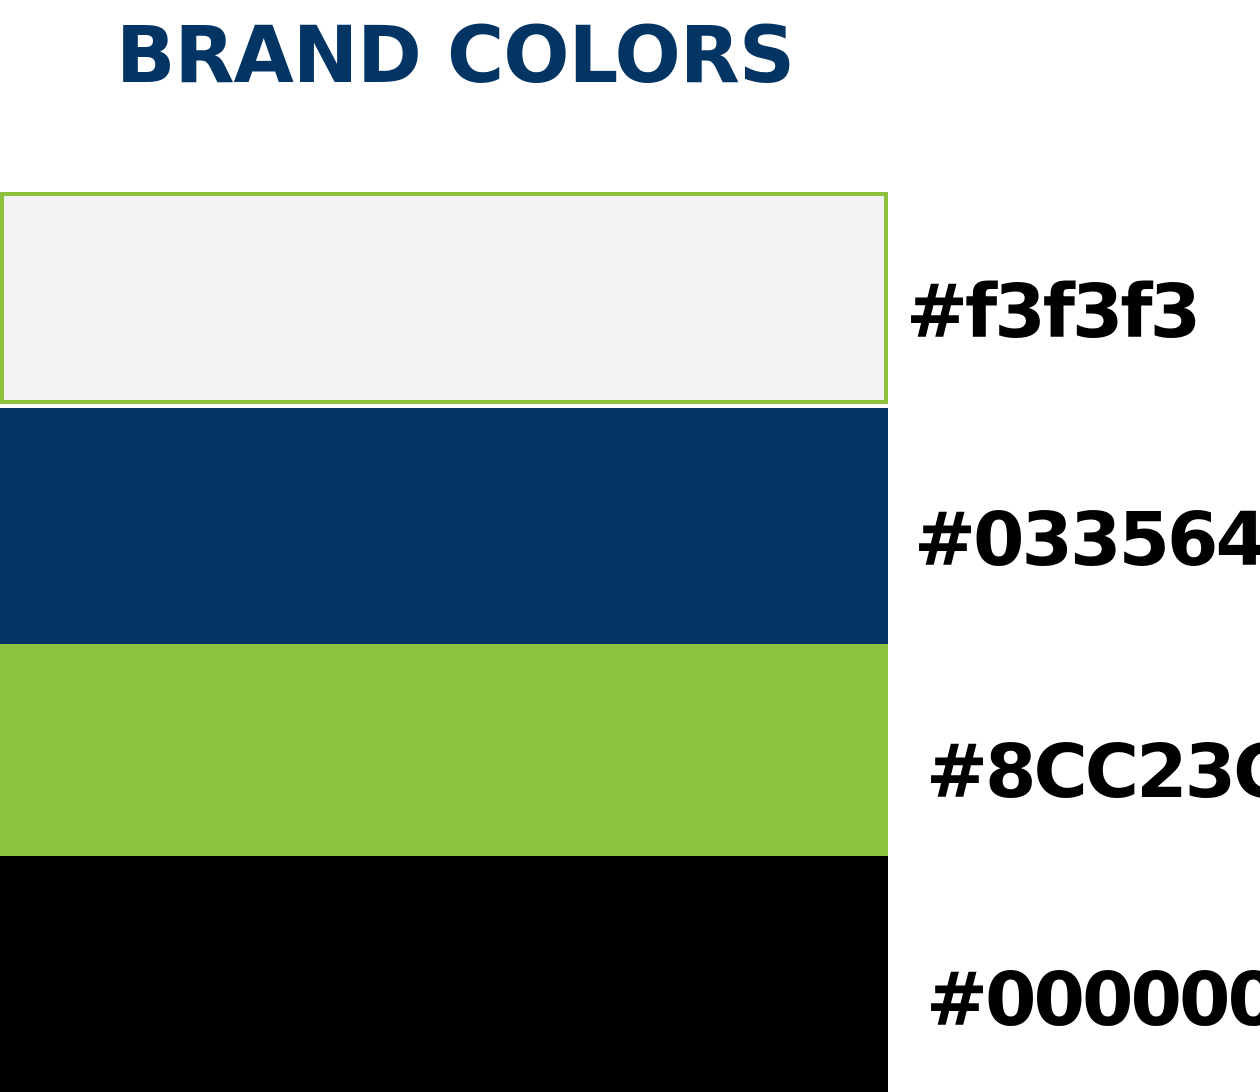  I want to click on hex-label-navy-blue: #033564, so click(1087, 540).